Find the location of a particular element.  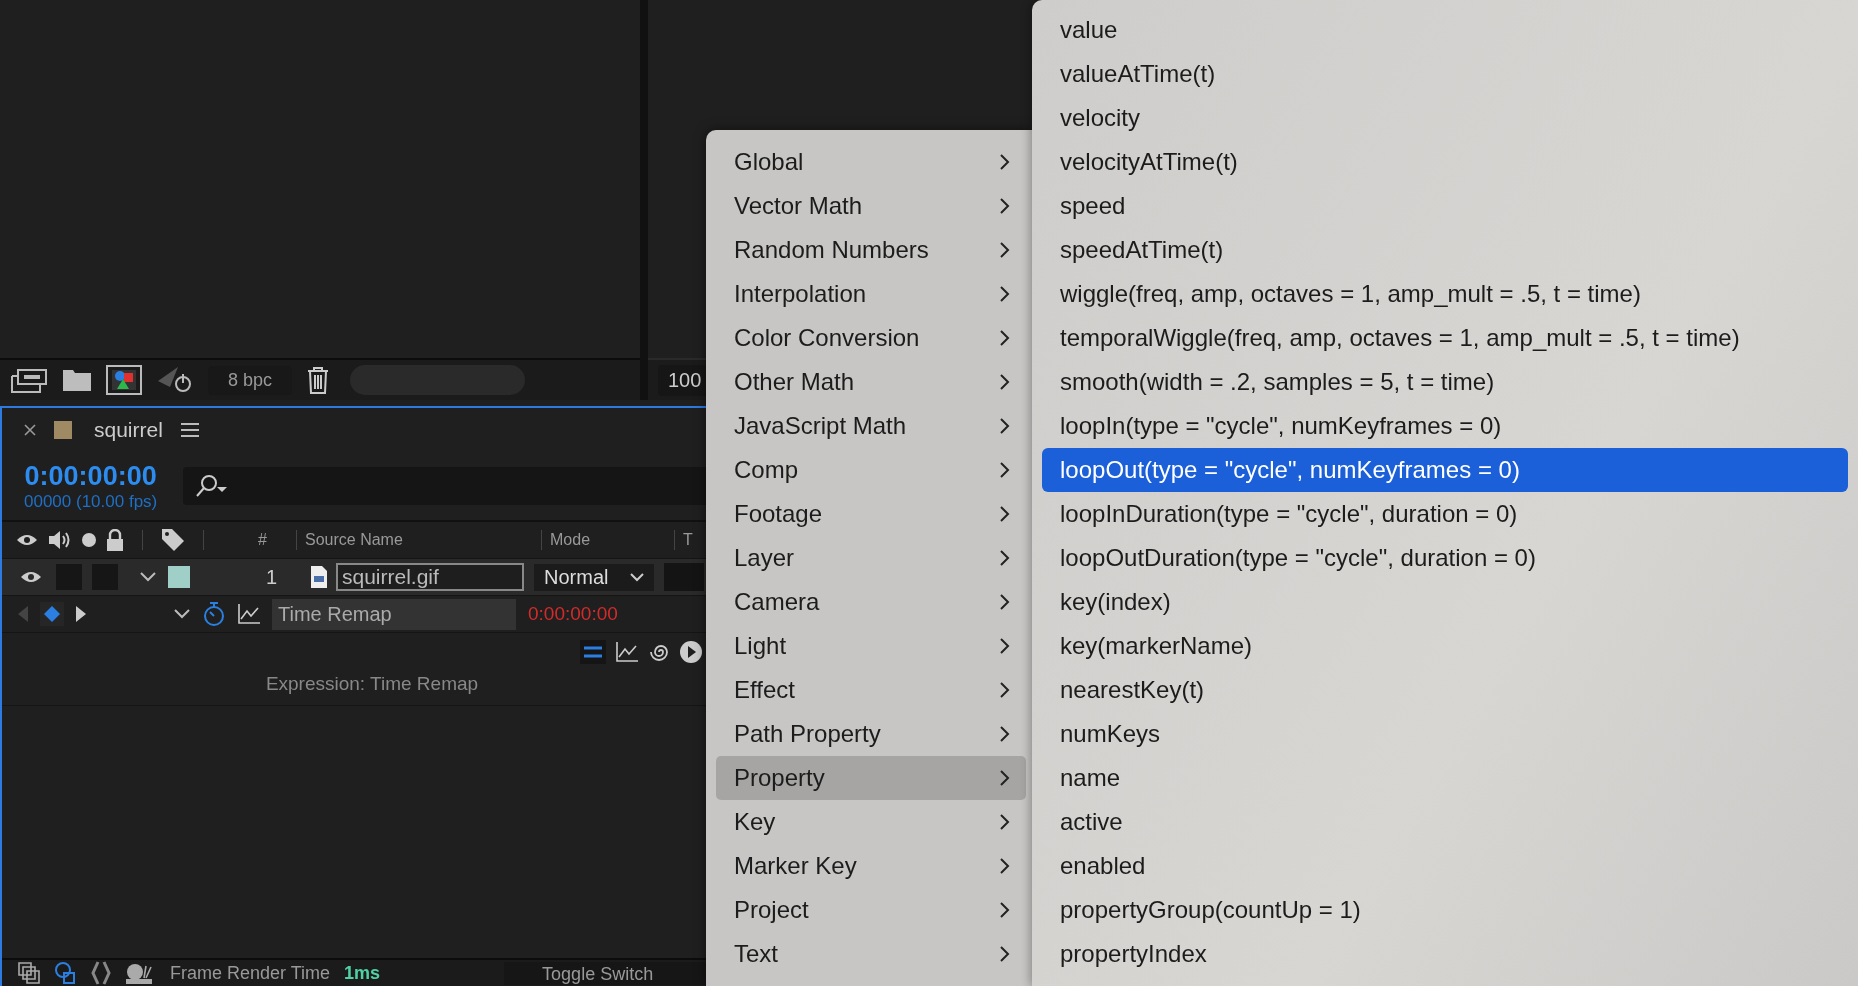

render-time-value: 1ms is located at coordinates (362, 973).